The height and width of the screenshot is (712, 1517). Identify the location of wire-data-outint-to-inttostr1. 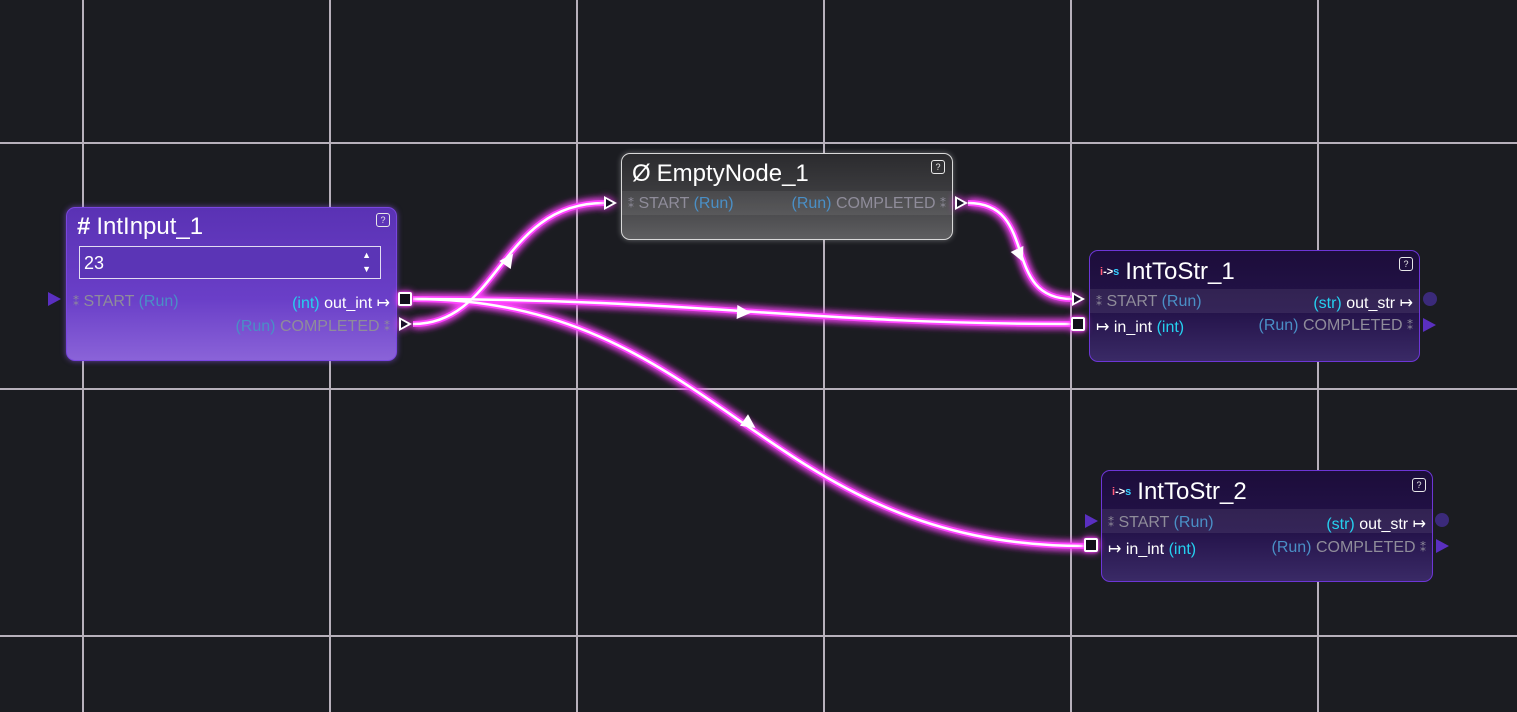
(742, 311).